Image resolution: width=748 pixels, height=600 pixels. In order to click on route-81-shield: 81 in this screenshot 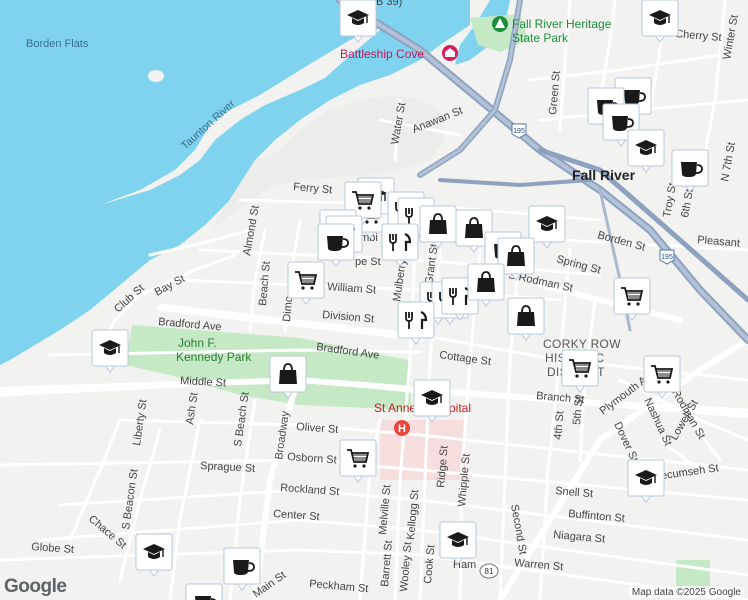, I will do `click(489, 571)`.